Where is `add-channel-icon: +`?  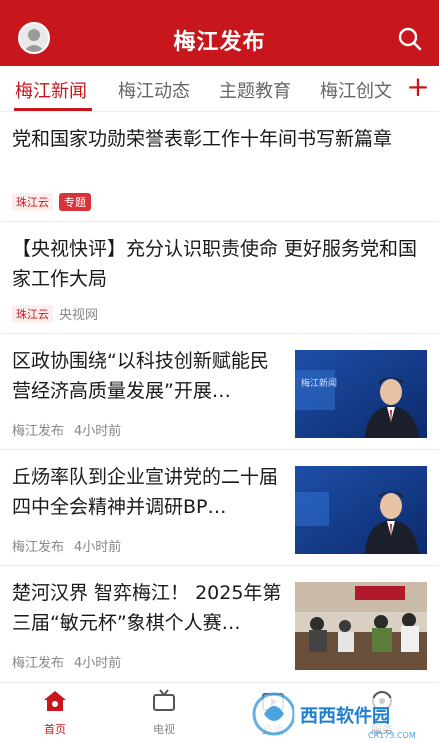 add-channel-icon: + is located at coordinates (418, 87).